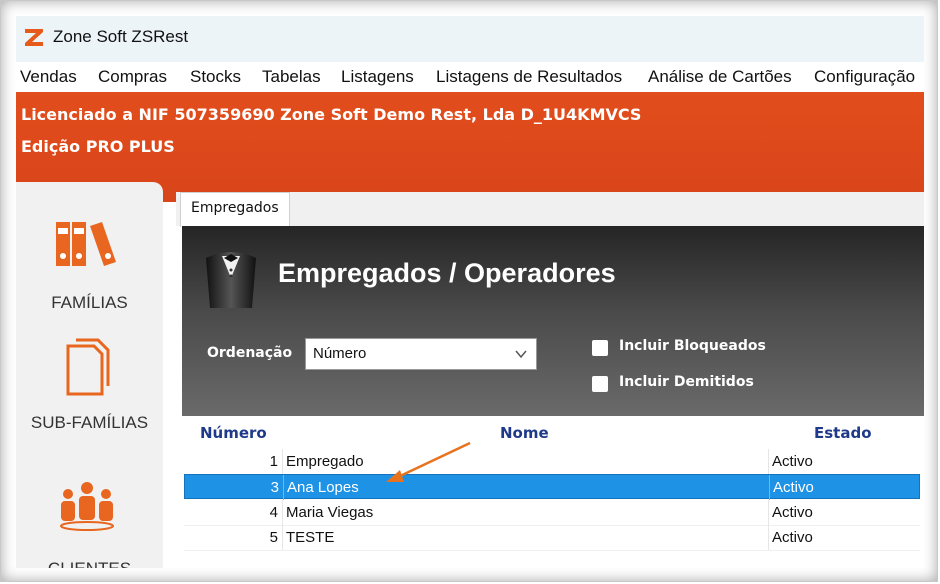  I want to click on sidebar-item-clientes: CLIENTES, so click(89, 512).